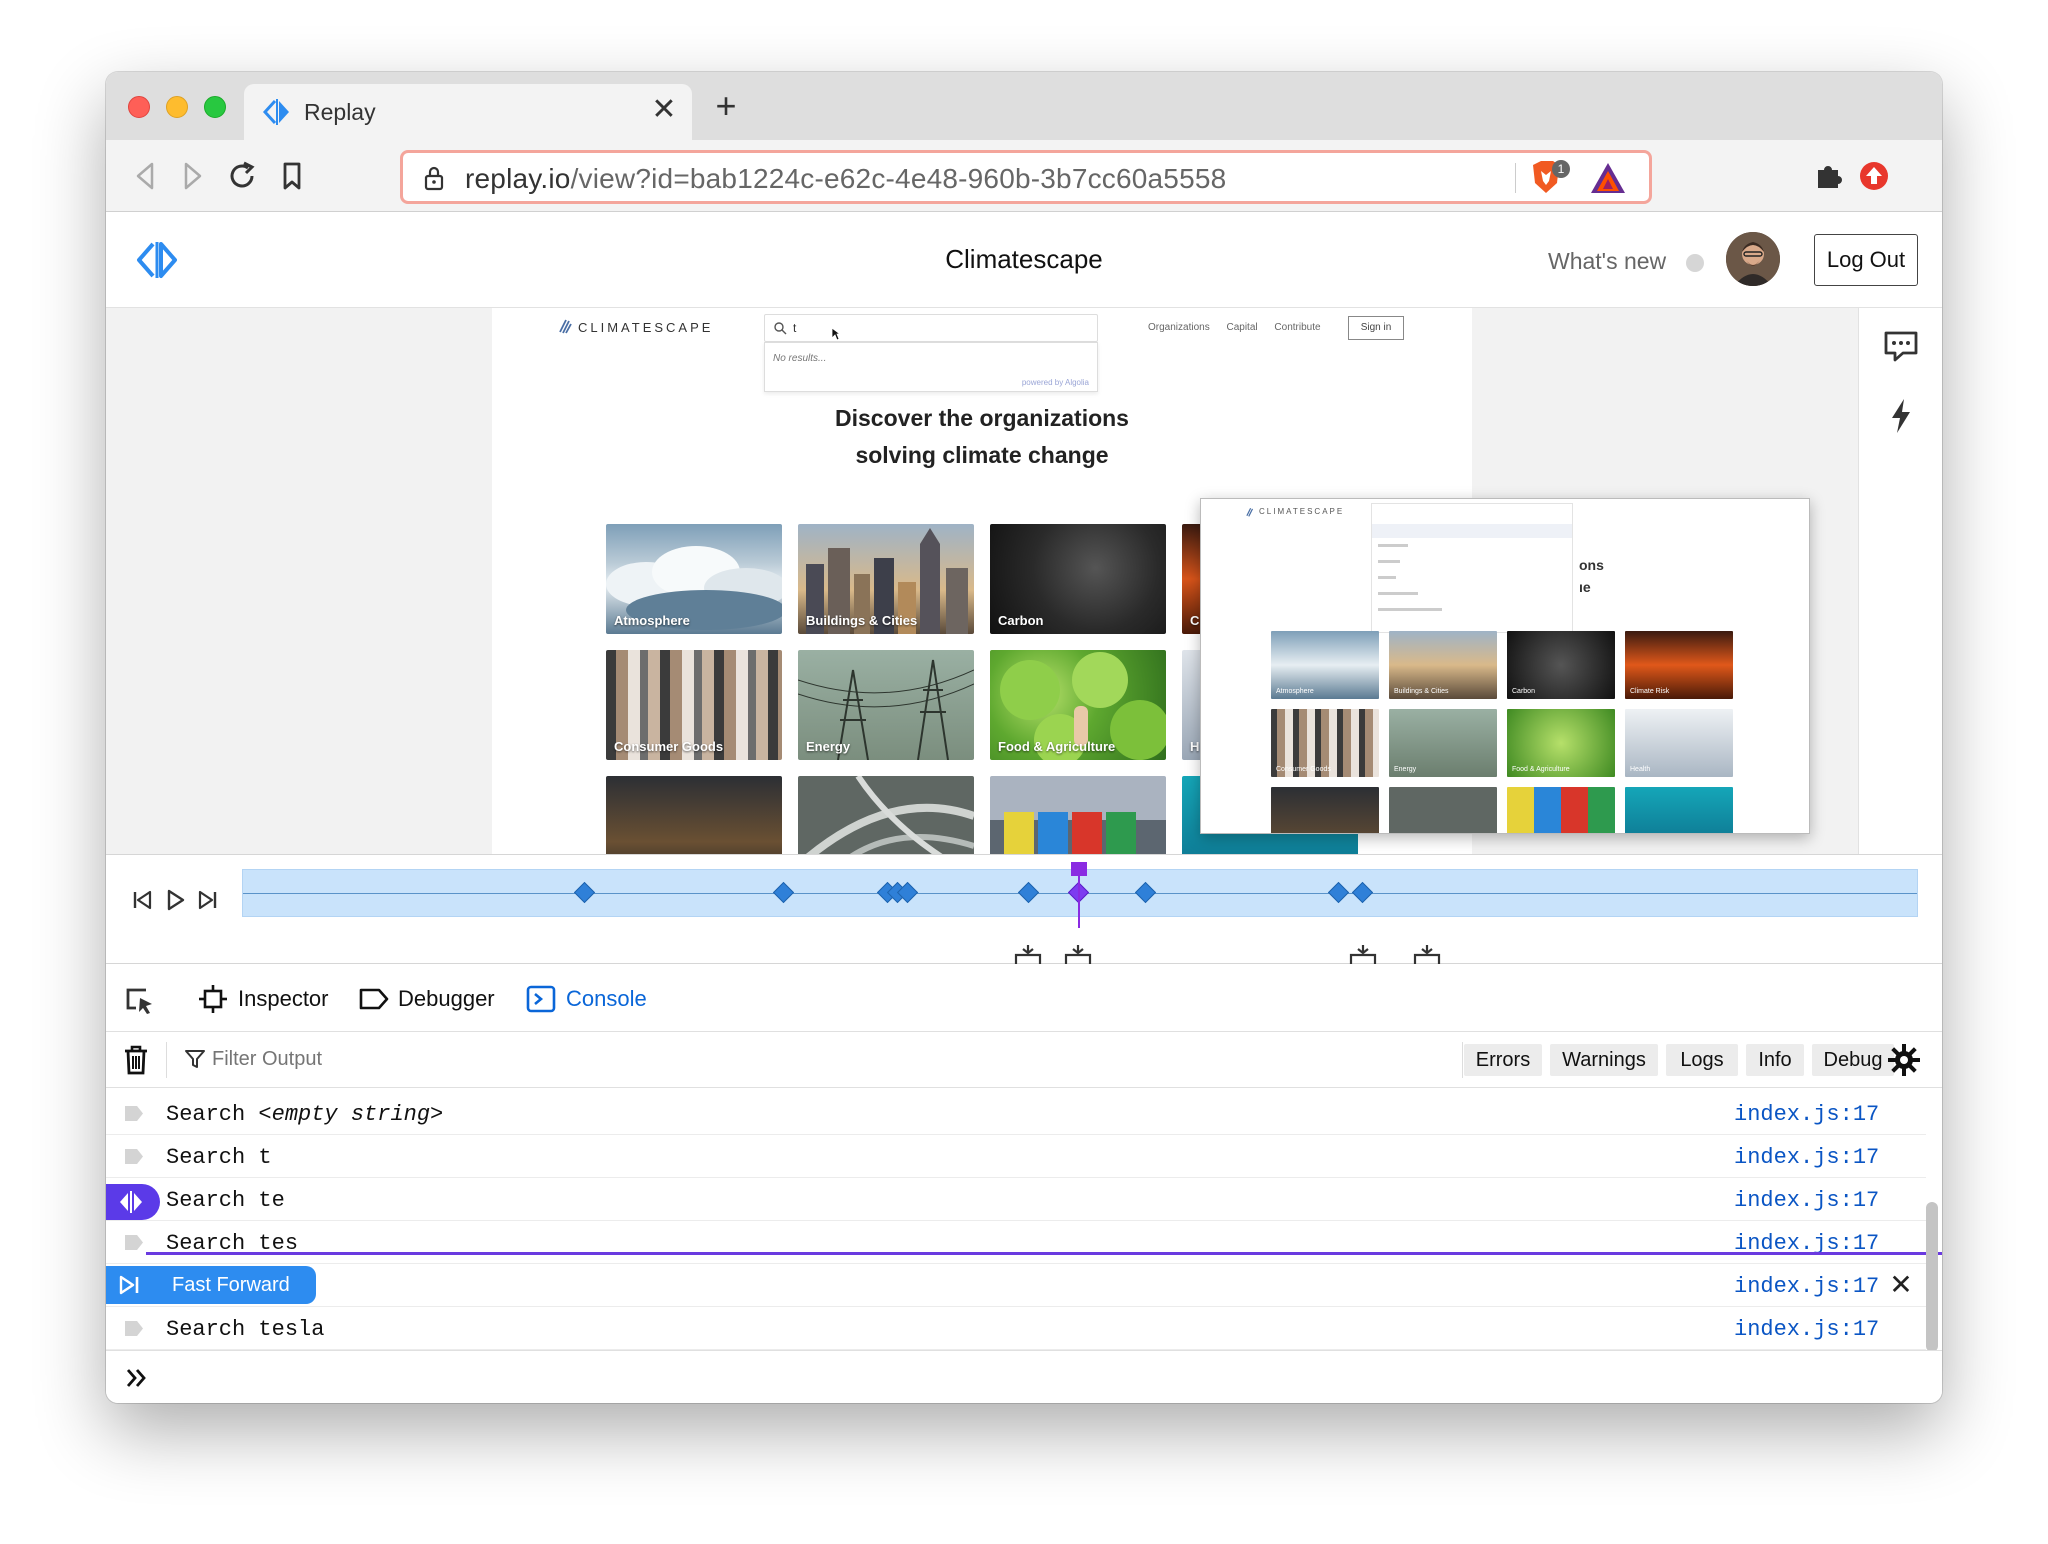 The image size is (2048, 1544). What do you see at coordinates (1179, 327) in the screenshot?
I see `nav-link-organizations: Organizations` at bounding box center [1179, 327].